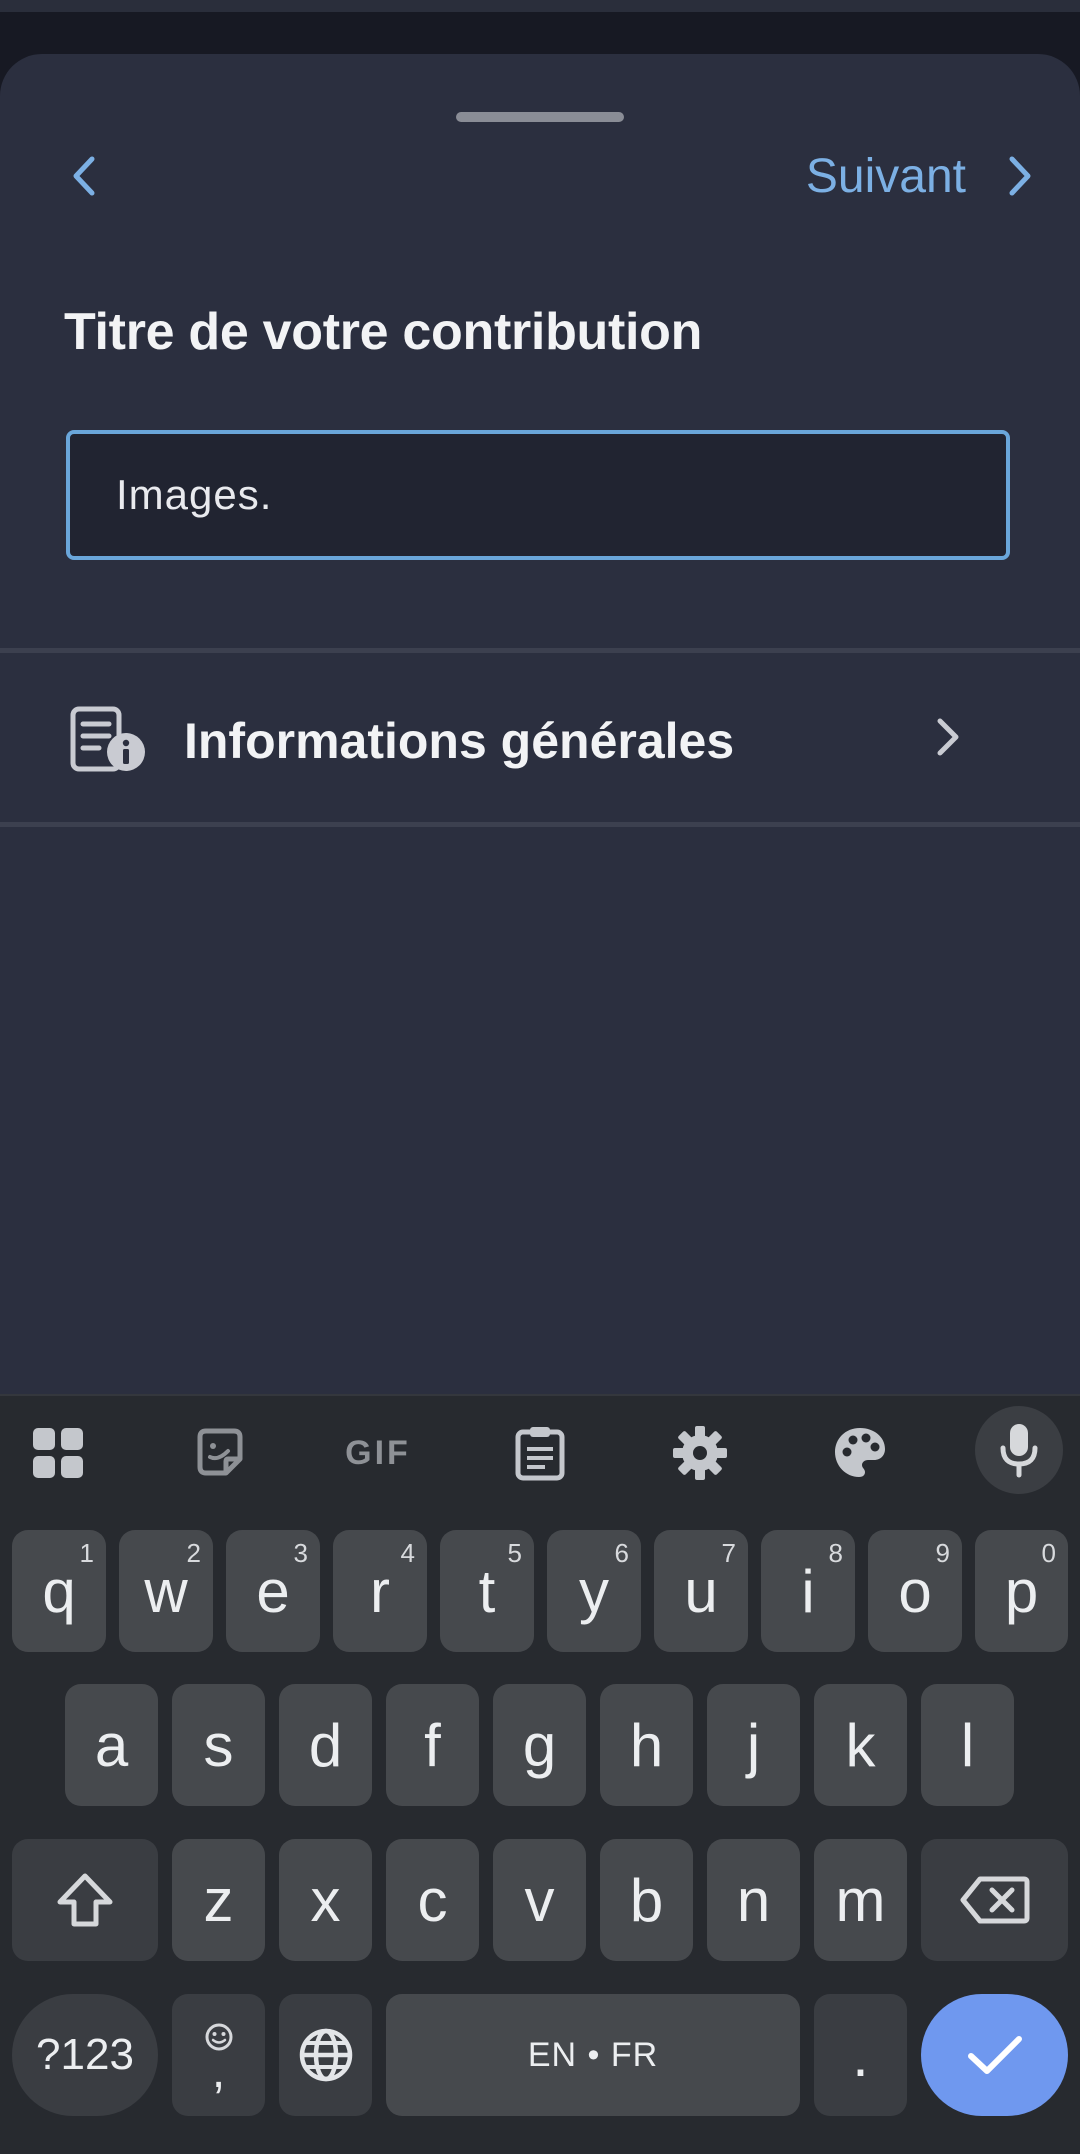 The width and height of the screenshot is (1080, 2154). Describe the element at coordinates (915, 1591) in the screenshot. I see `key-o: o9` at that location.